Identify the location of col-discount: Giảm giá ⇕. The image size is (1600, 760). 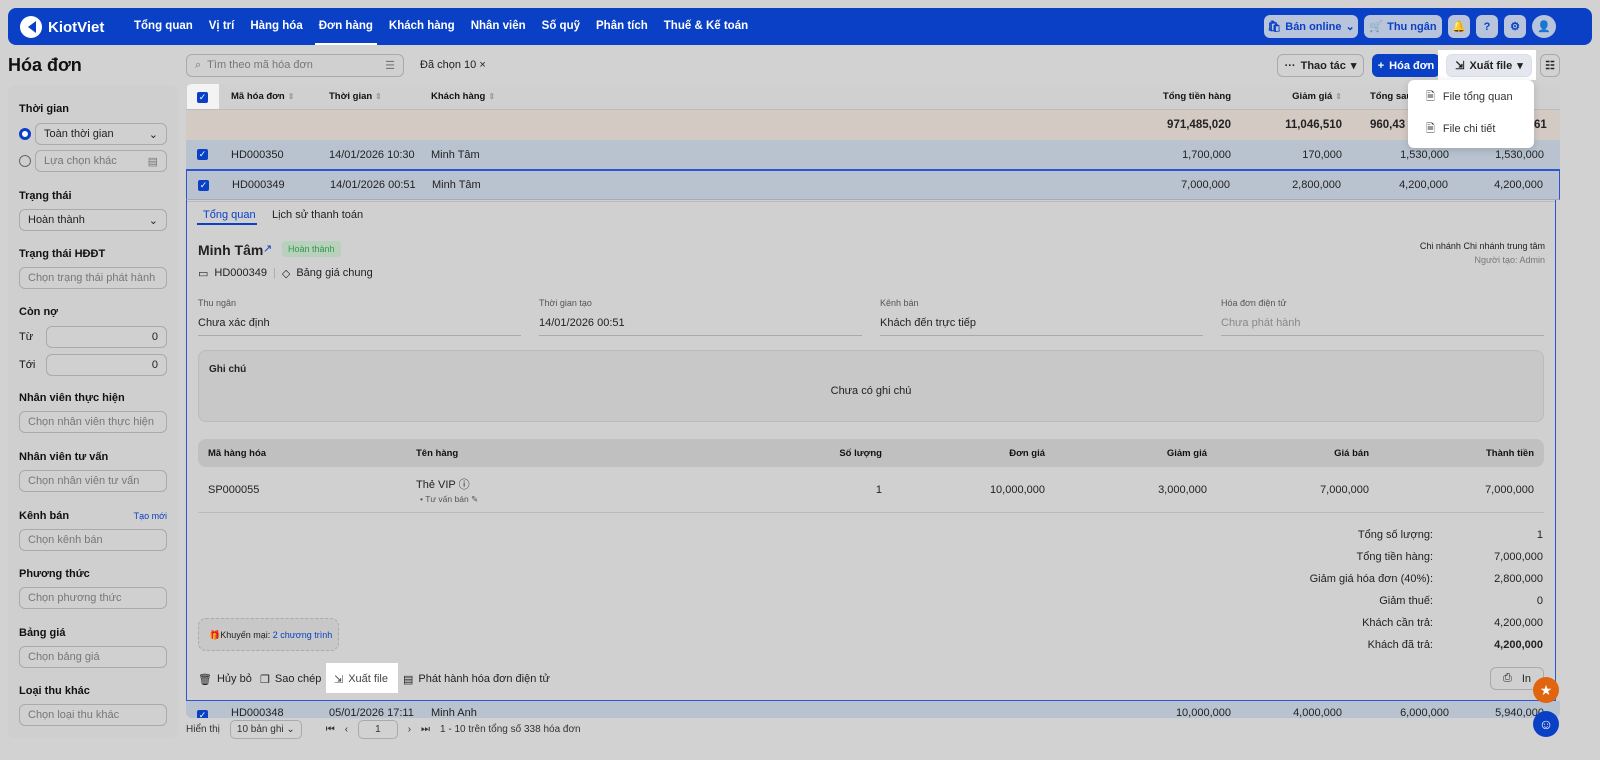
(1317, 96).